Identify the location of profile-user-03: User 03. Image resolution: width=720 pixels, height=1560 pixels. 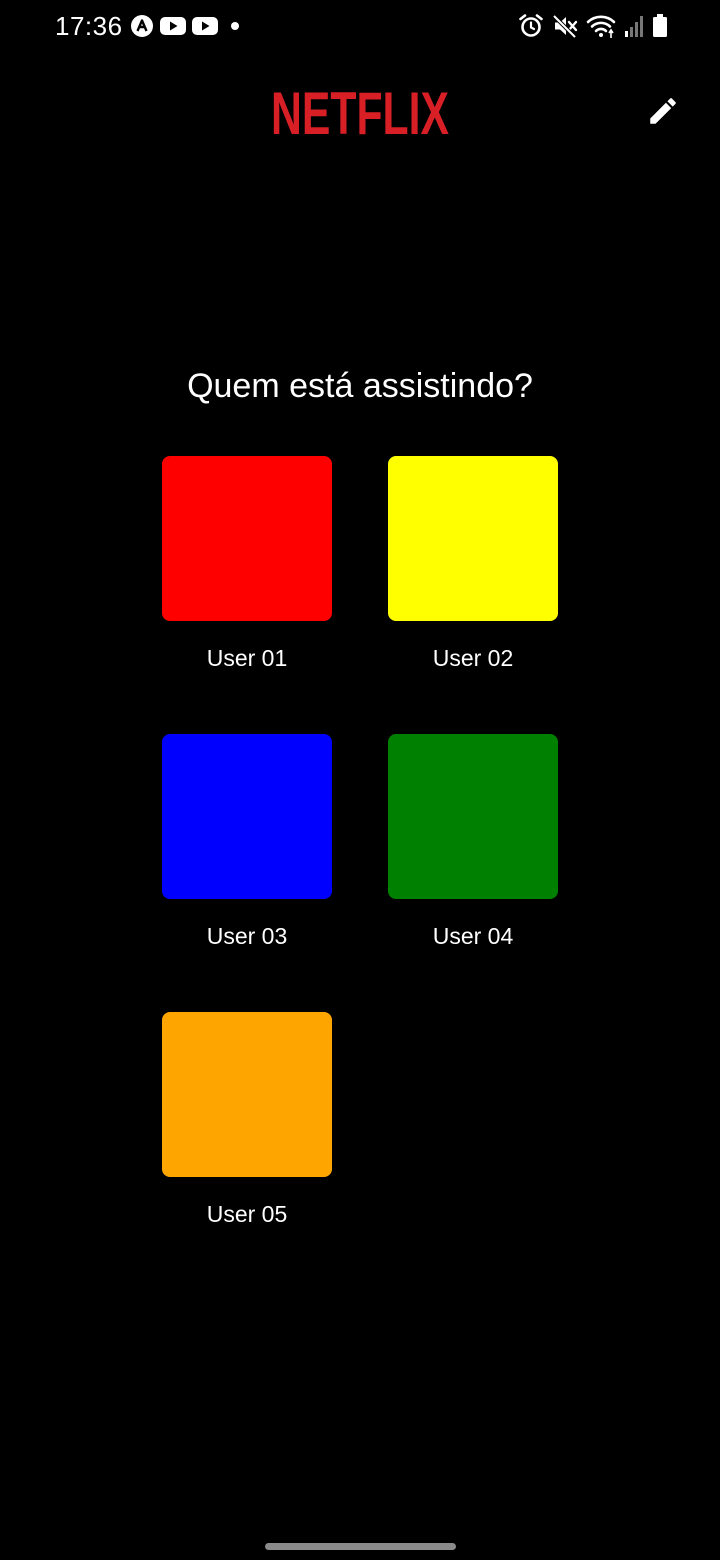
(247, 841).